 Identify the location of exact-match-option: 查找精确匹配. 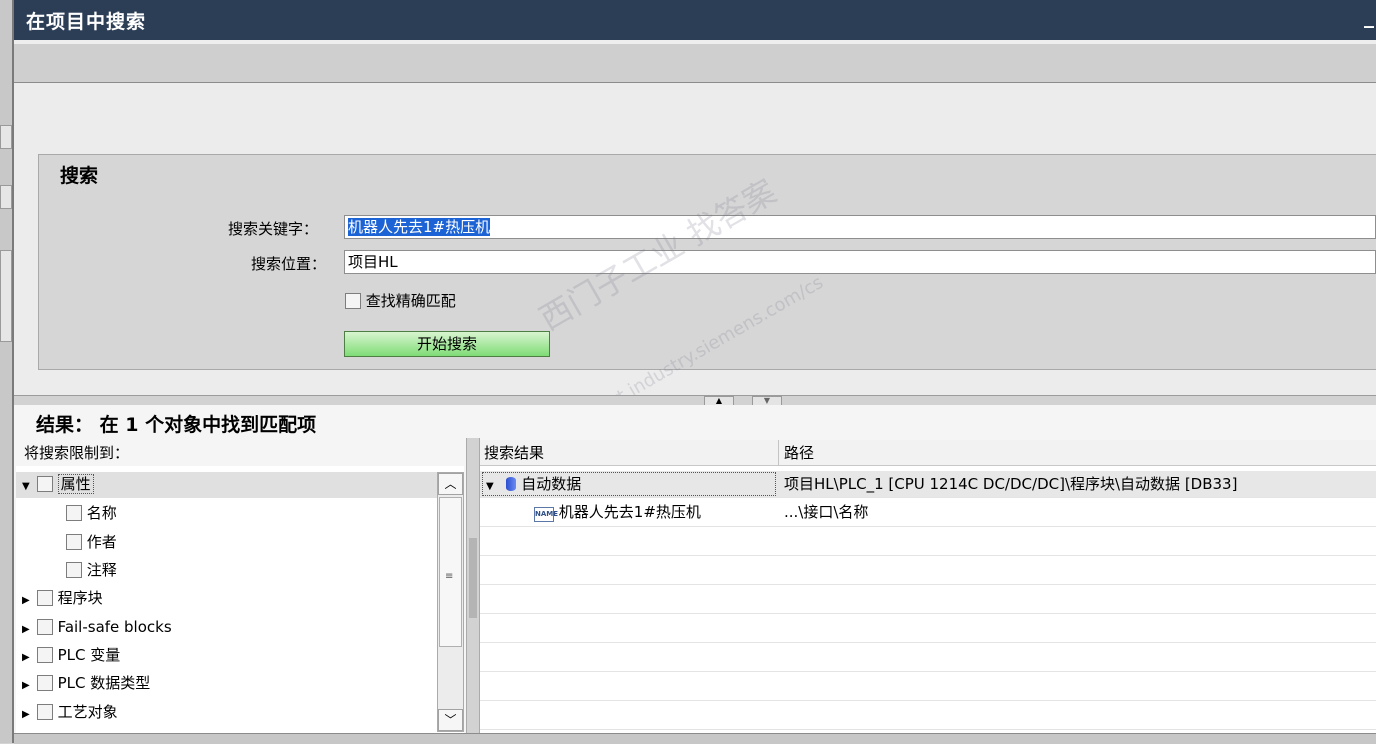
(400, 300).